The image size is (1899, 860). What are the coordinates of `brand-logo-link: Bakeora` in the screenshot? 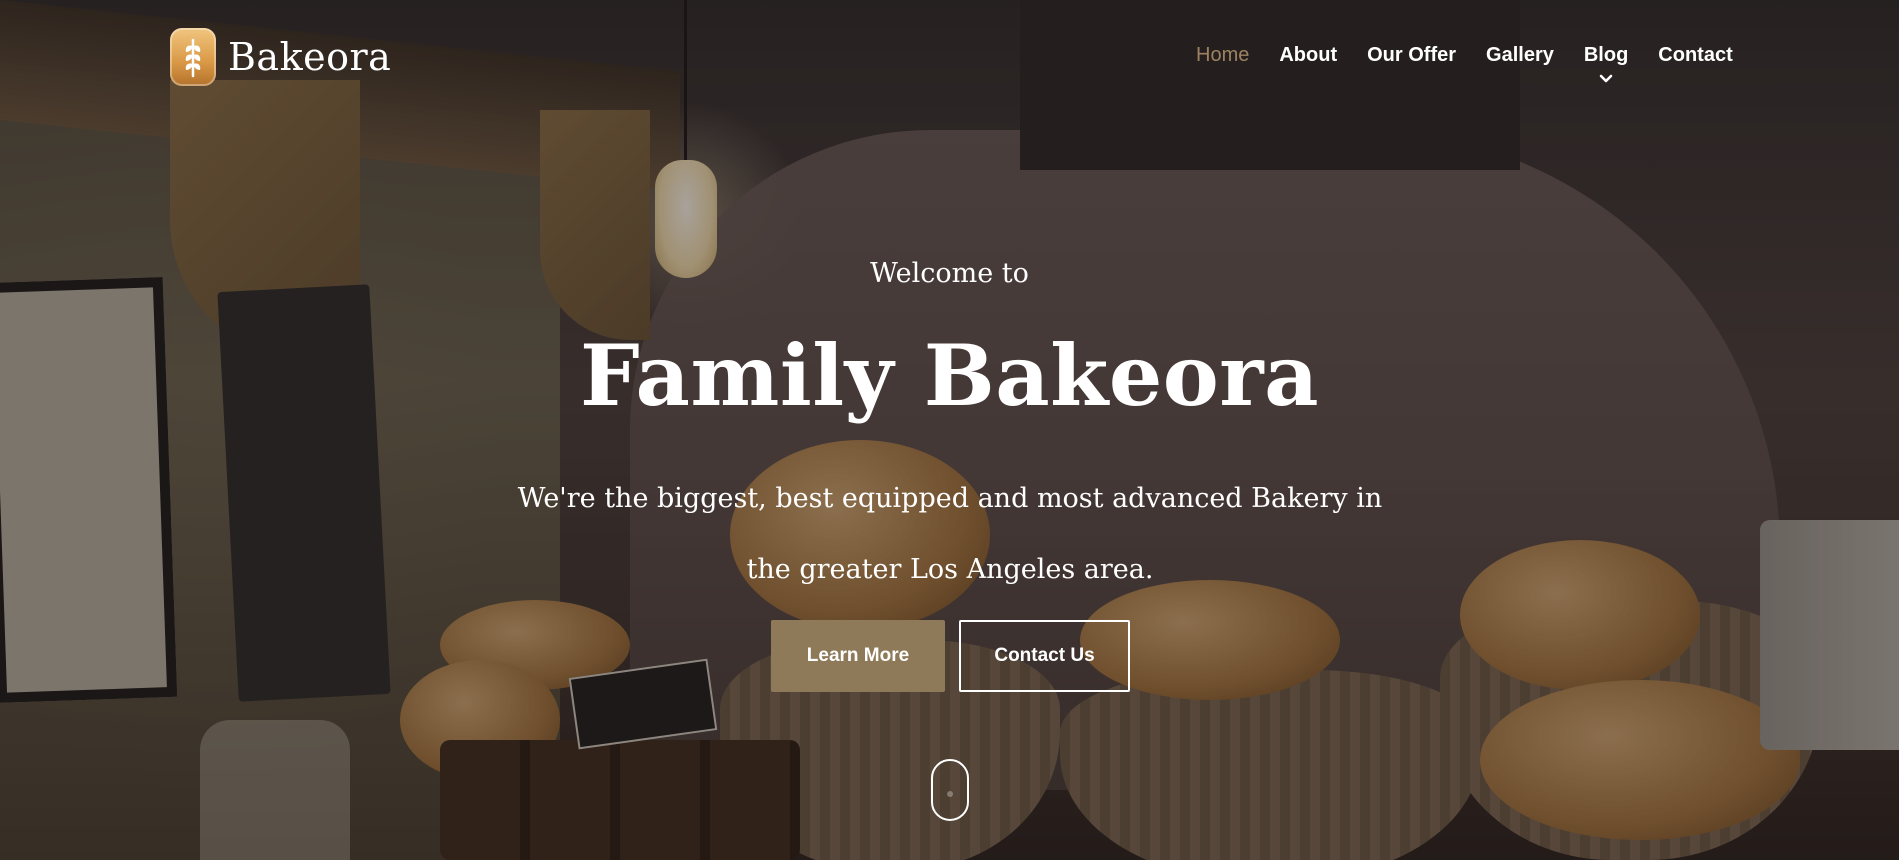 It's located at (280, 57).